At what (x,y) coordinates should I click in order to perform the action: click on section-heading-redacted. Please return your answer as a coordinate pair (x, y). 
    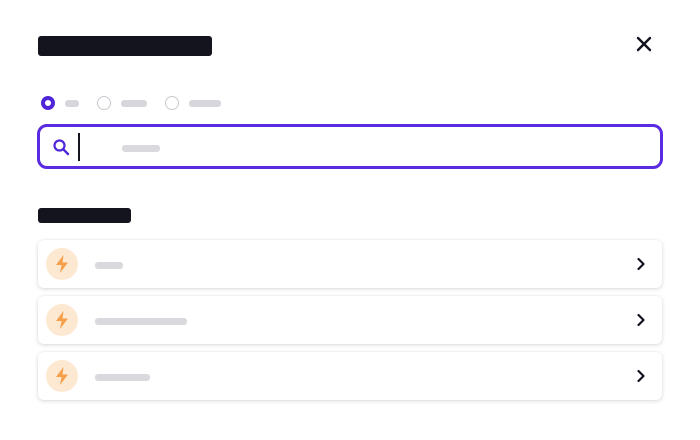
    Looking at the image, I should click on (84, 216).